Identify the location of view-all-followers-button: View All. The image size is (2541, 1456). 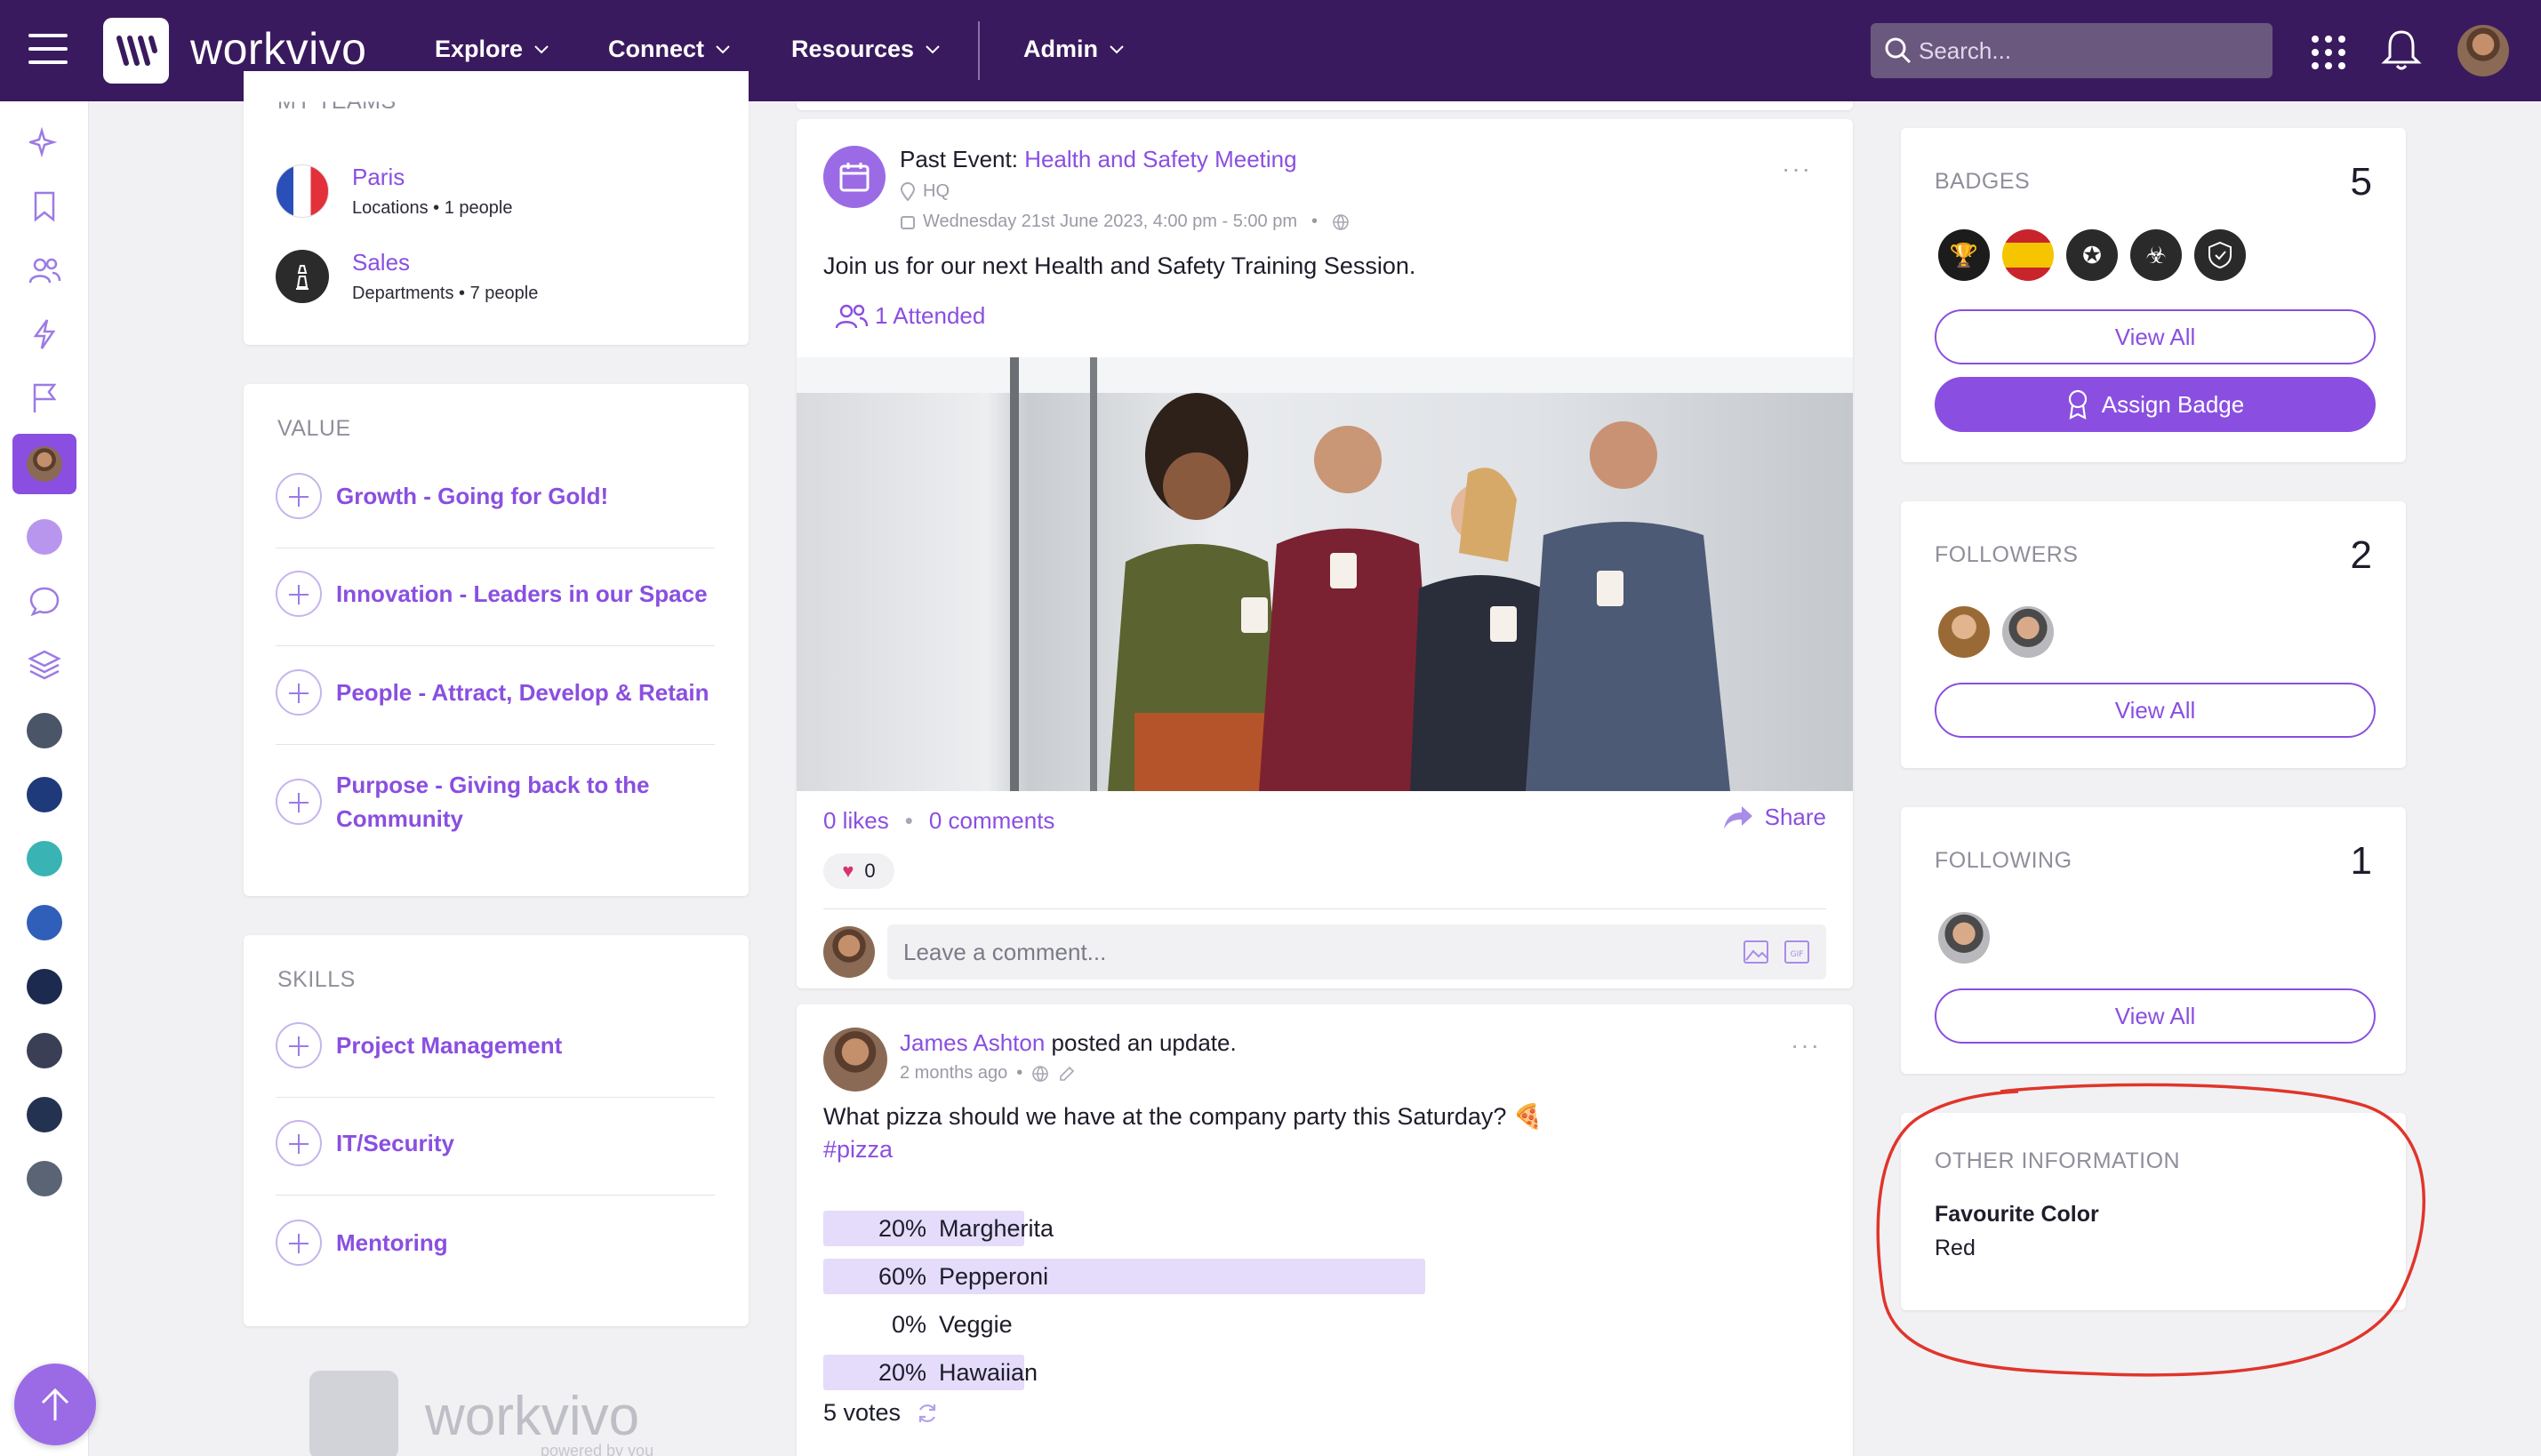
(2155, 710).